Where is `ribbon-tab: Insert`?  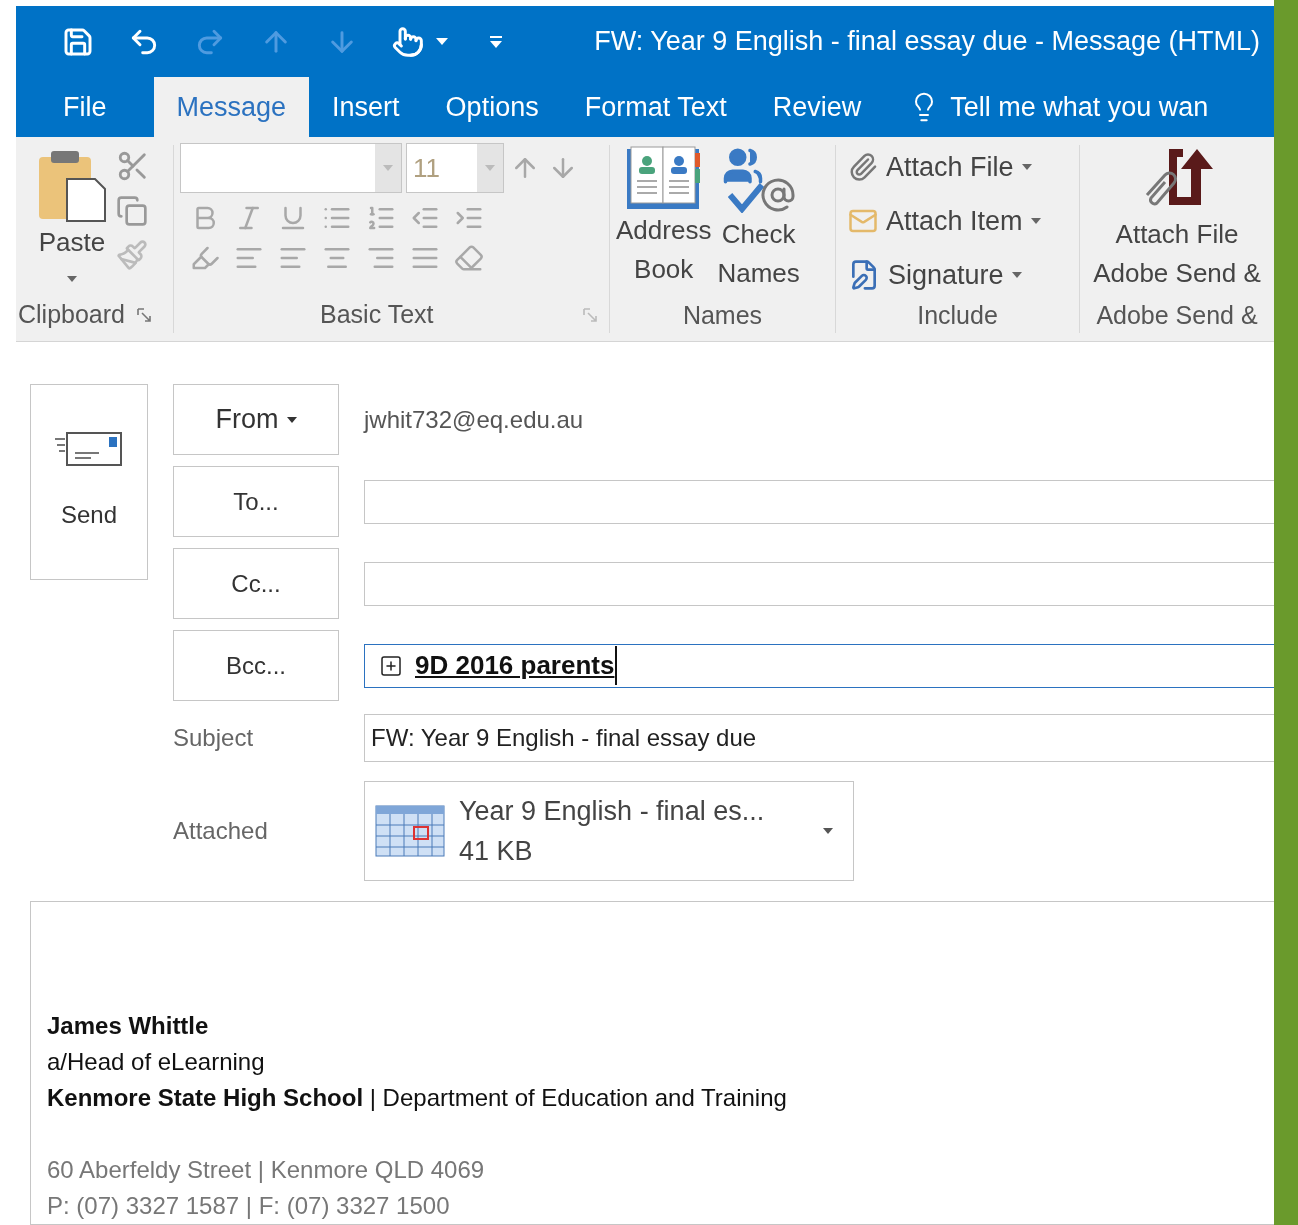 ribbon-tab: Insert is located at coordinates (366, 107).